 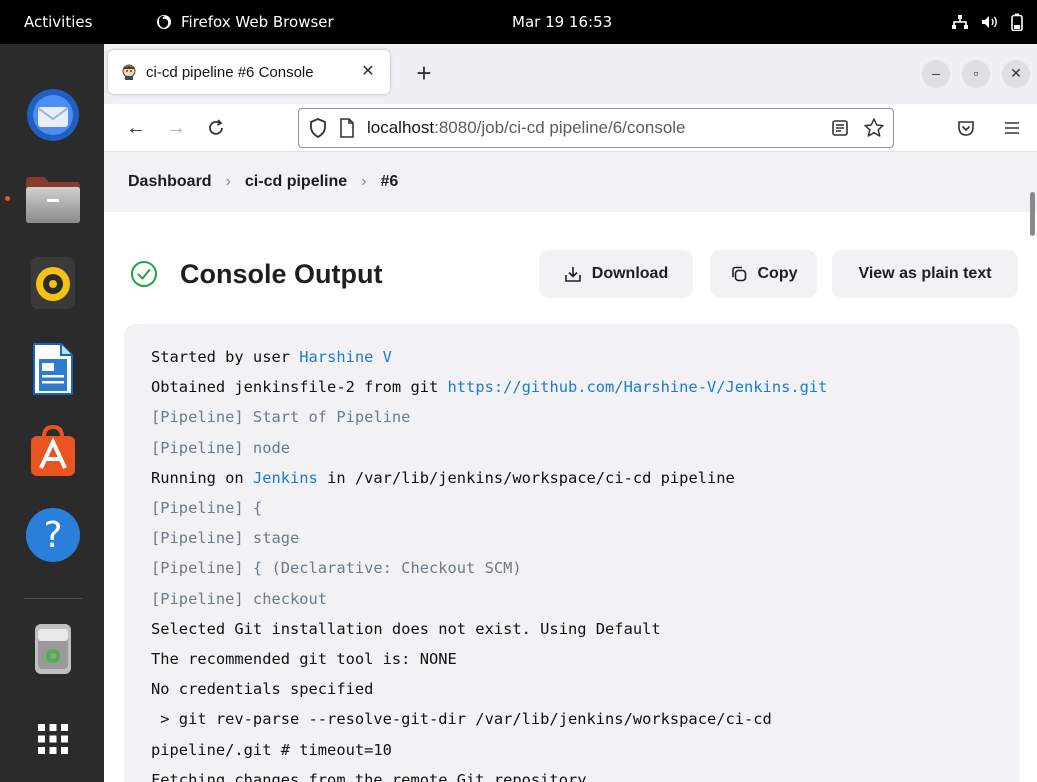 What do you see at coordinates (176, 128) in the screenshot?
I see `forward-button: →` at bounding box center [176, 128].